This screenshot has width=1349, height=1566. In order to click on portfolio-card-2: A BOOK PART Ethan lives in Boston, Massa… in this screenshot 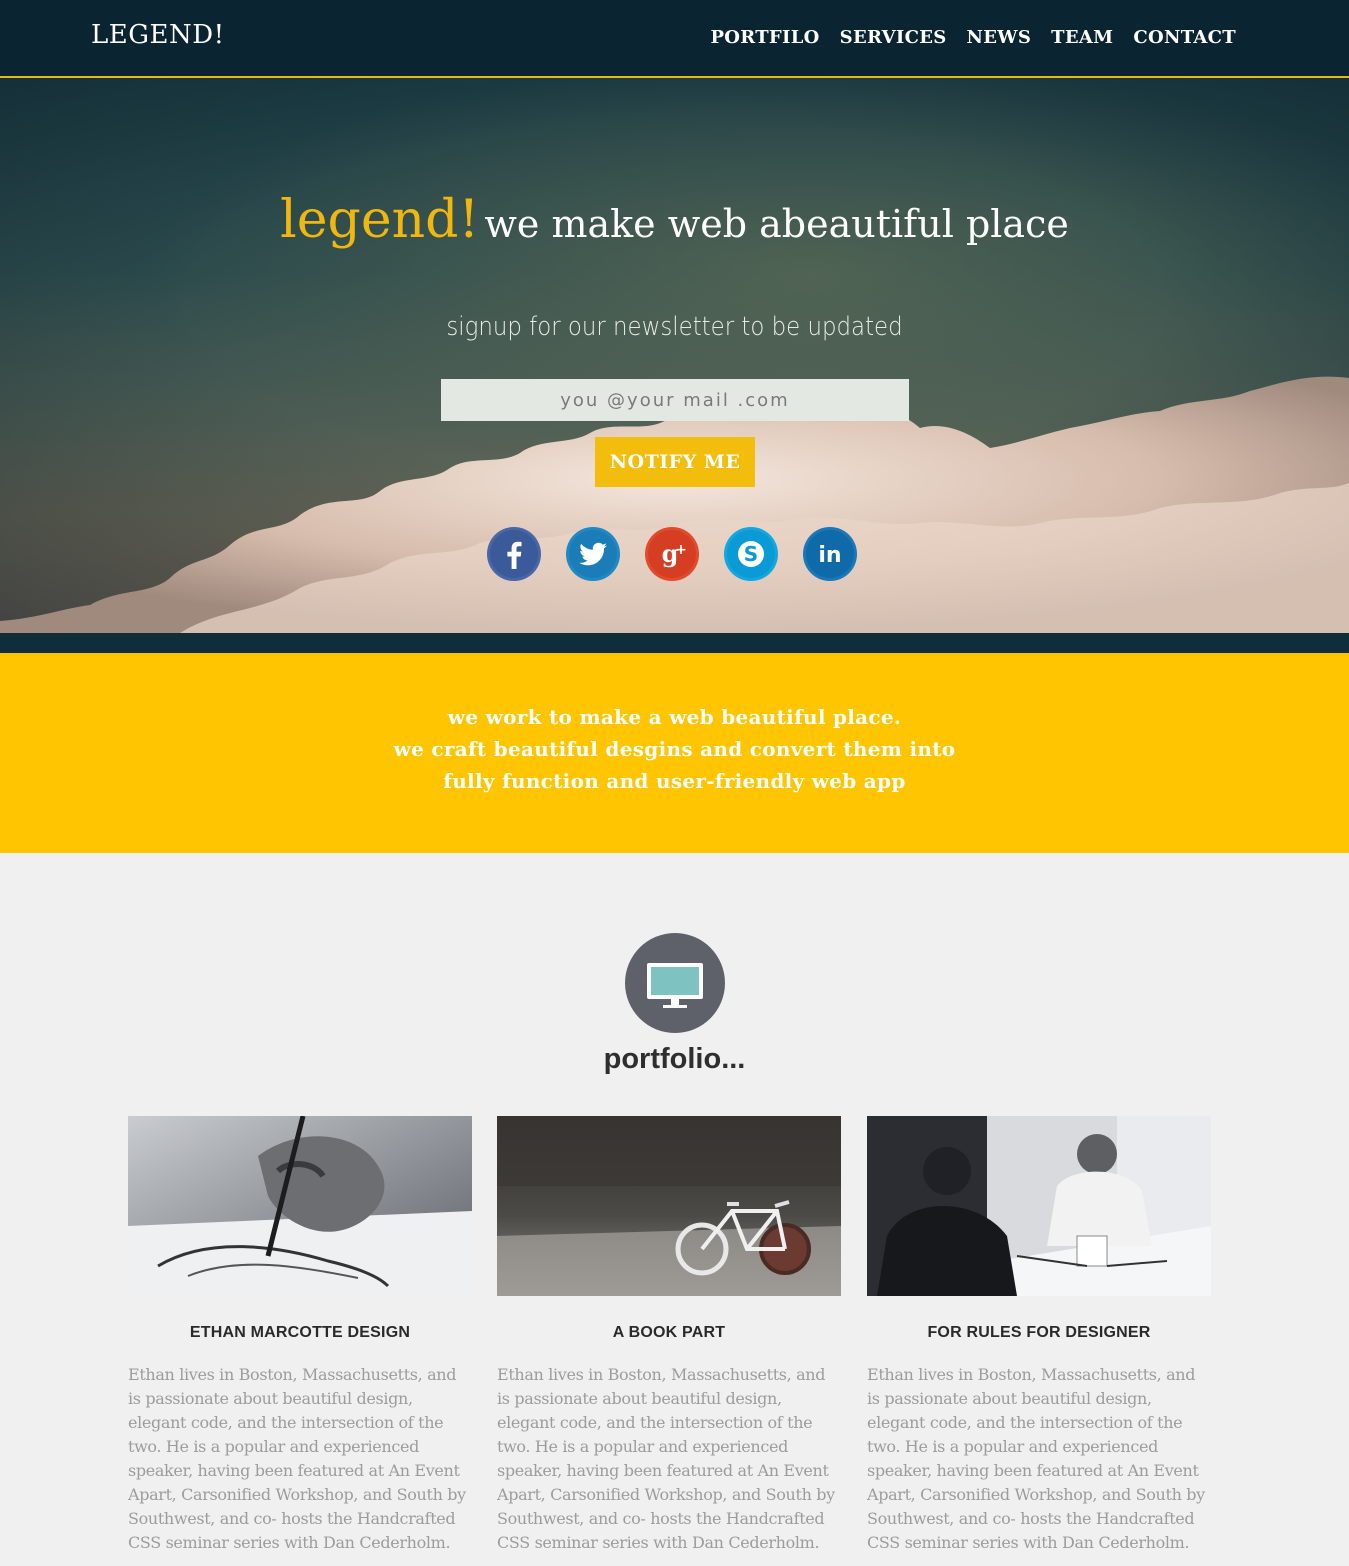, I will do `click(669, 1335)`.